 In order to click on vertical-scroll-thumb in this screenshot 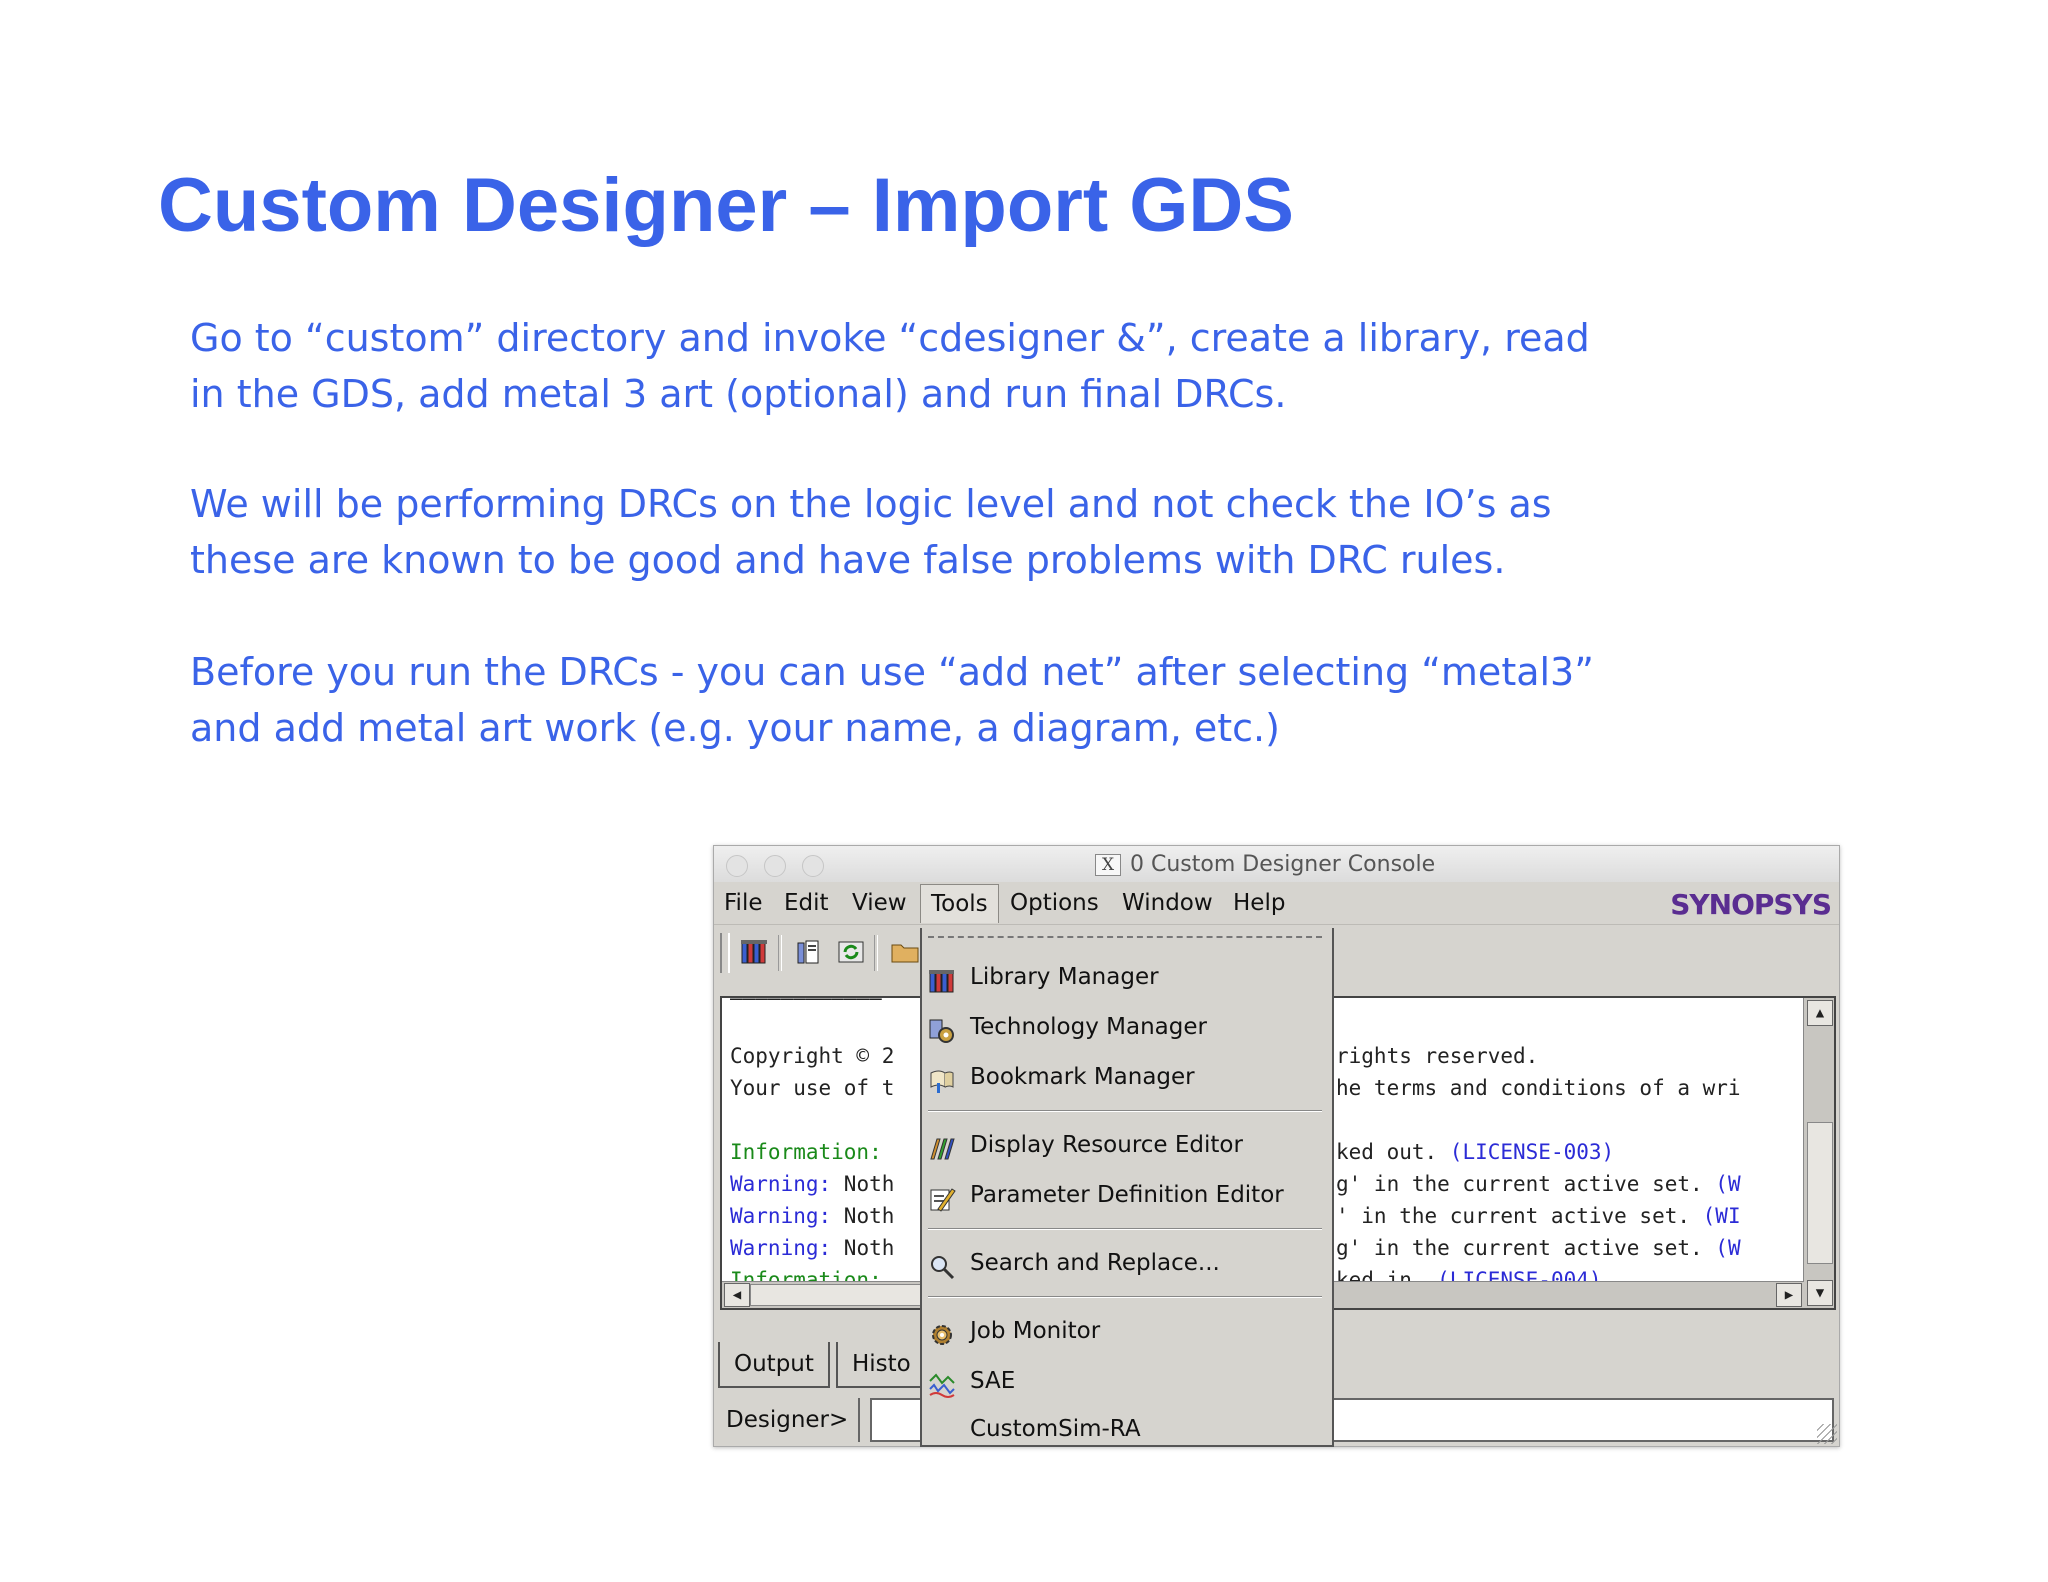, I will do `click(1820, 1193)`.